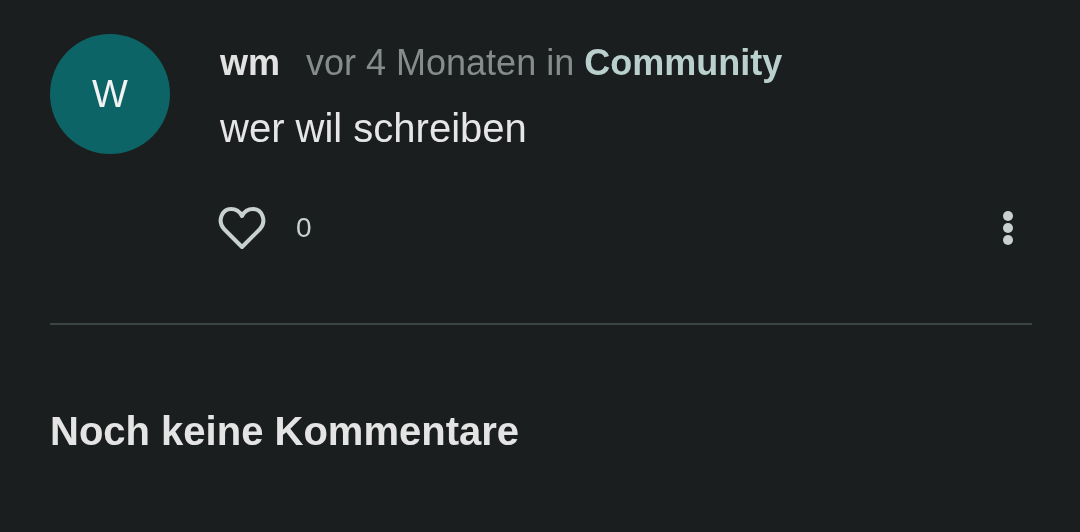  Describe the element at coordinates (110, 94) in the screenshot. I see `avatar: W` at that location.